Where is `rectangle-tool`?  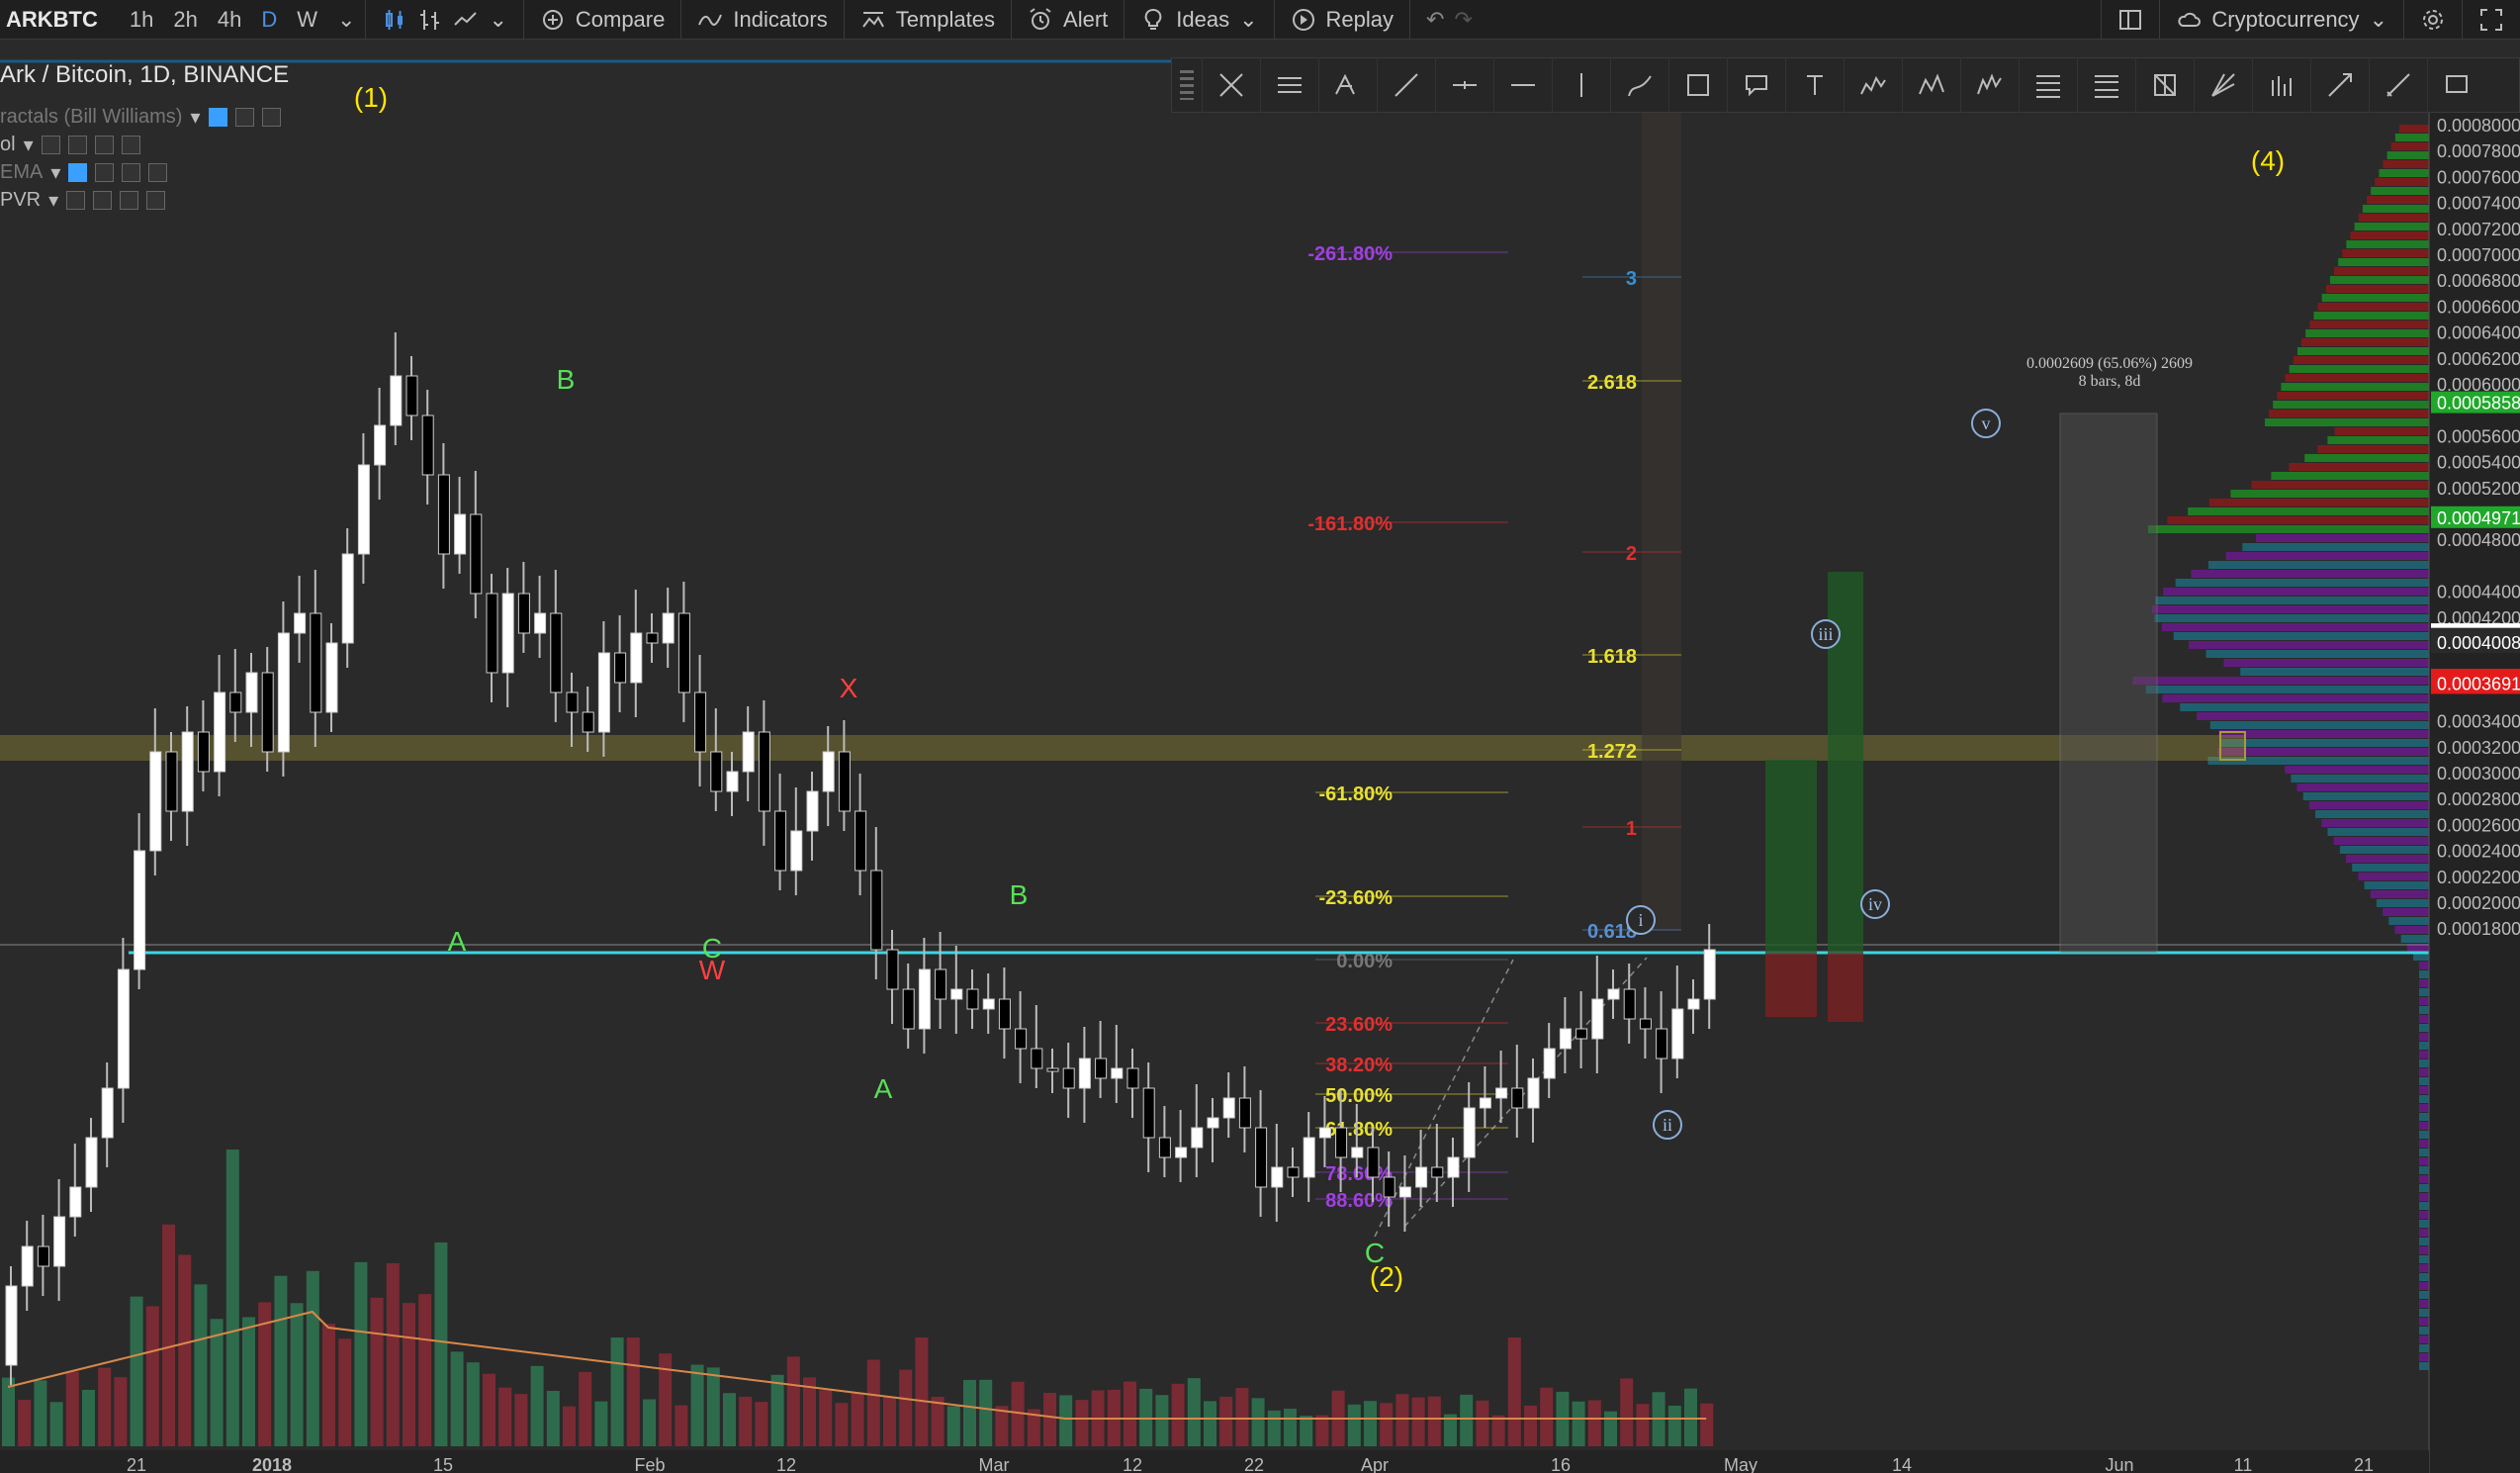 rectangle-tool is located at coordinates (1697, 85).